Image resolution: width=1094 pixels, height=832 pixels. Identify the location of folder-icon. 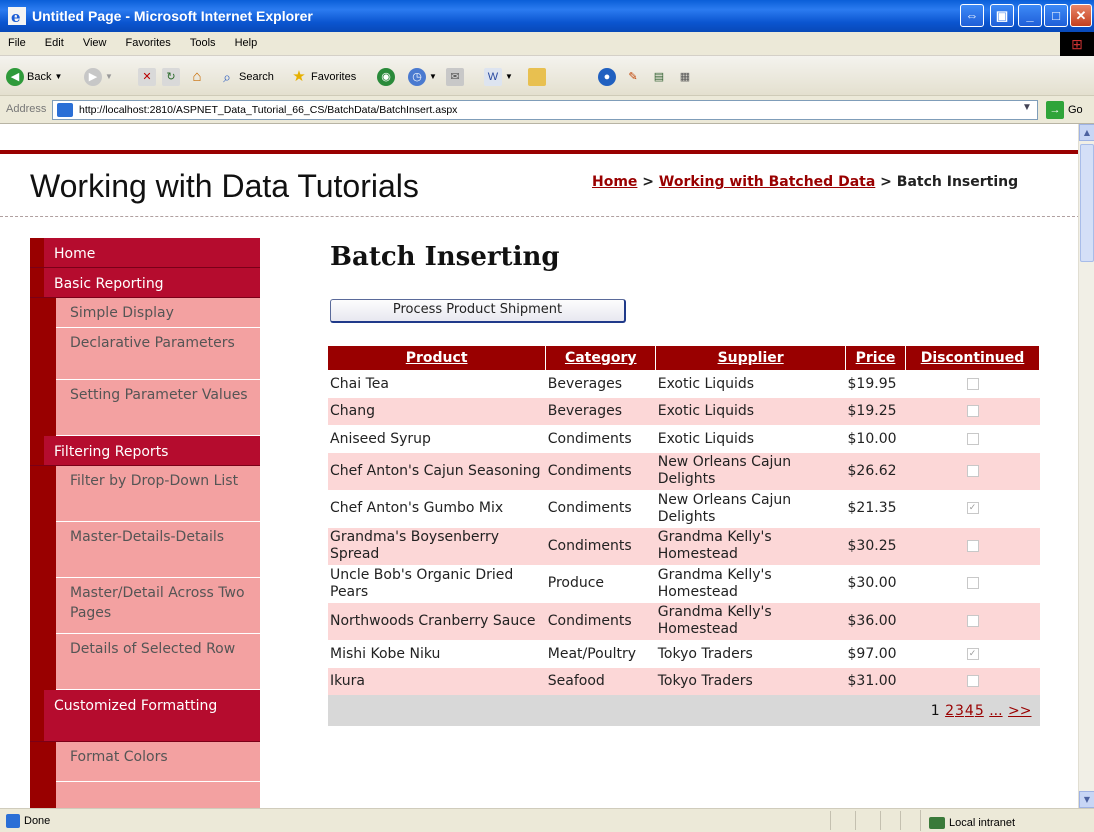
(537, 77).